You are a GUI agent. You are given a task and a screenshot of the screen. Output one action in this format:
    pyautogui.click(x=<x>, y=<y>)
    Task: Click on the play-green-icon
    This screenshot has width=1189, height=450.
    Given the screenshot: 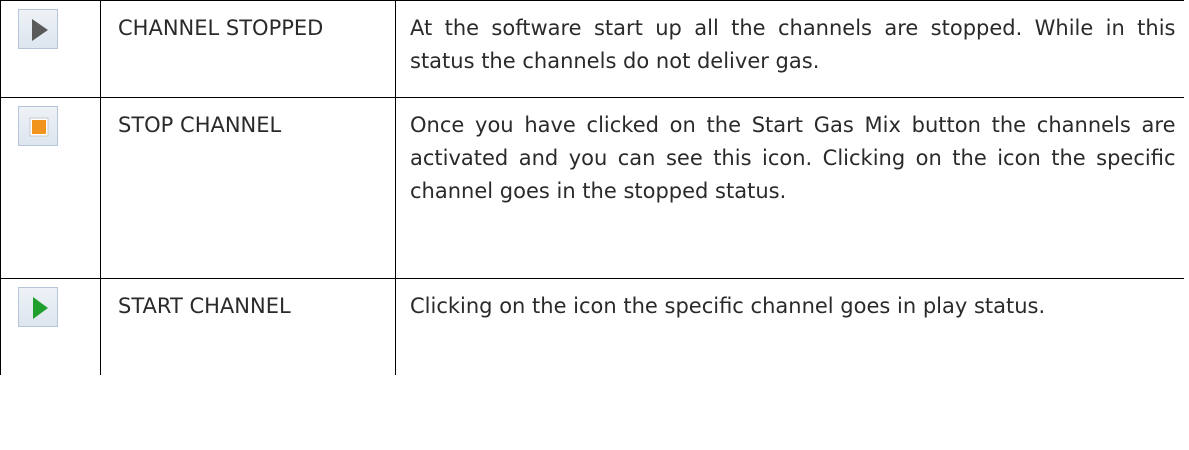 What is the action you would take?
    pyautogui.click(x=38, y=307)
    